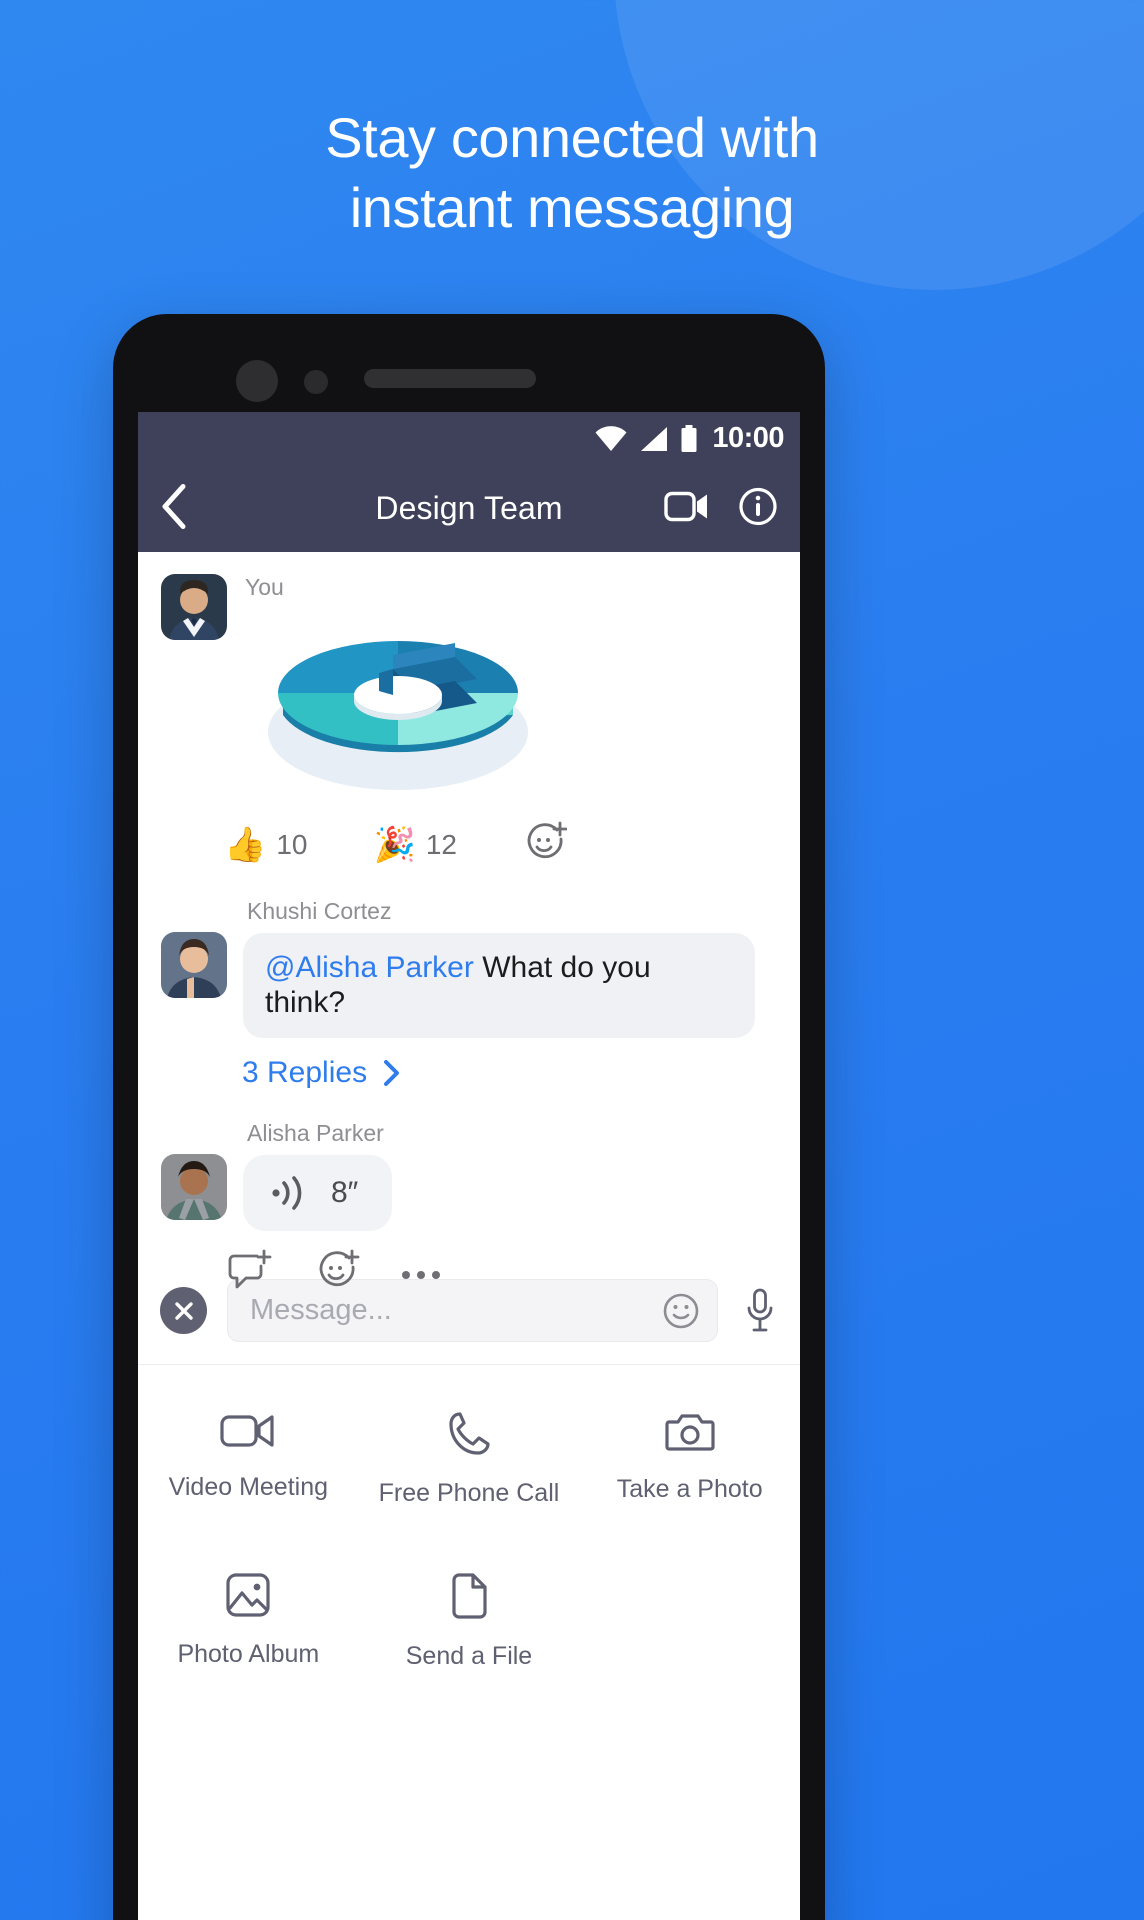 Image resolution: width=1144 pixels, height=1920 pixels. Describe the element at coordinates (690, 1432) in the screenshot. I see `camera-icon` at that location.